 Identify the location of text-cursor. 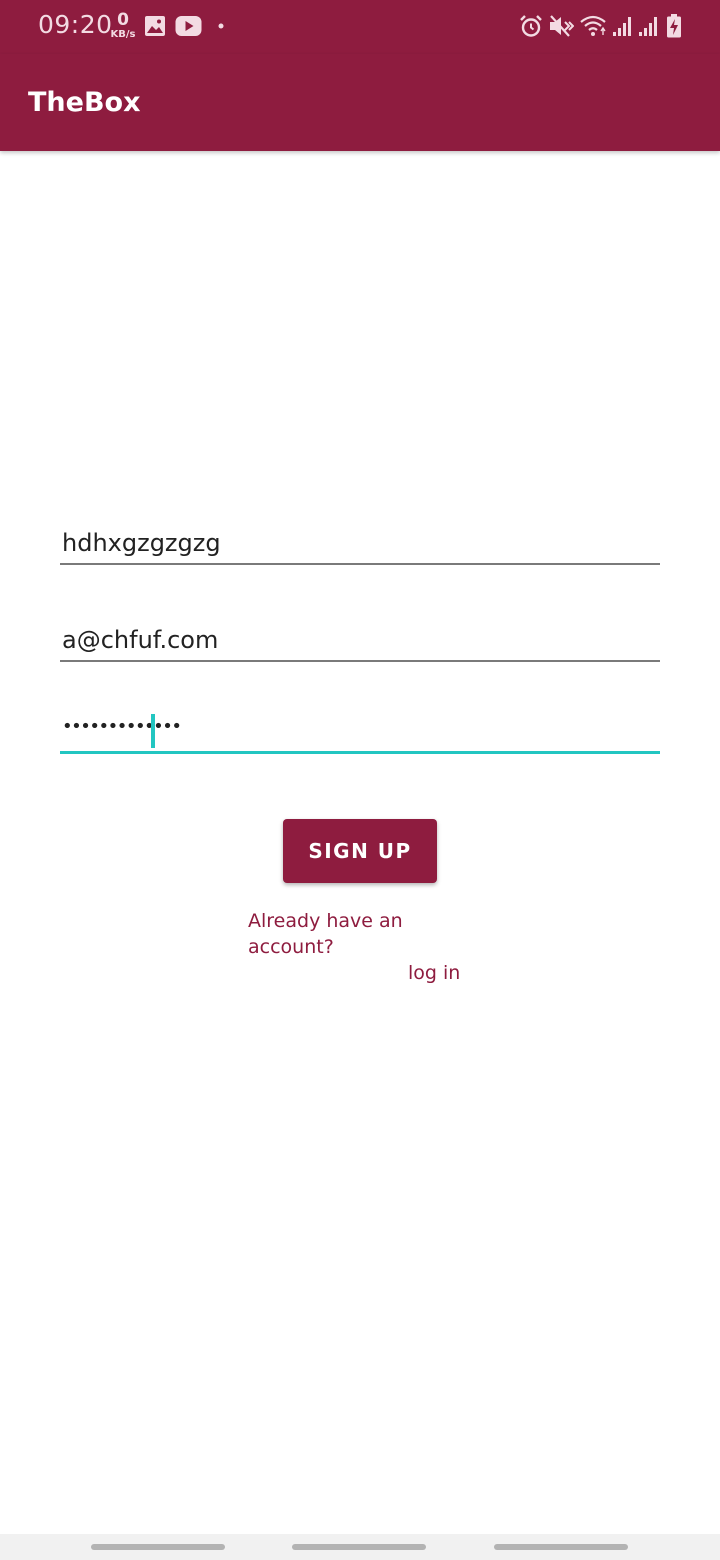
(153, 731).